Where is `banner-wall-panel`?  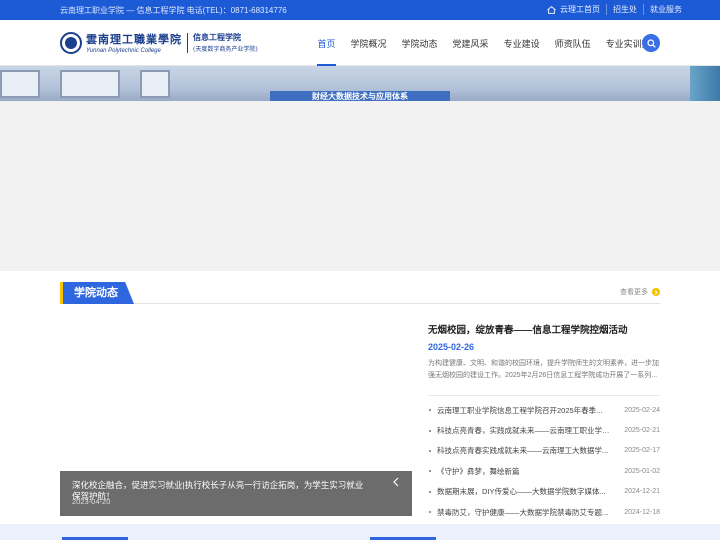
banner-wall-panel is located at coordinates (705, 83).